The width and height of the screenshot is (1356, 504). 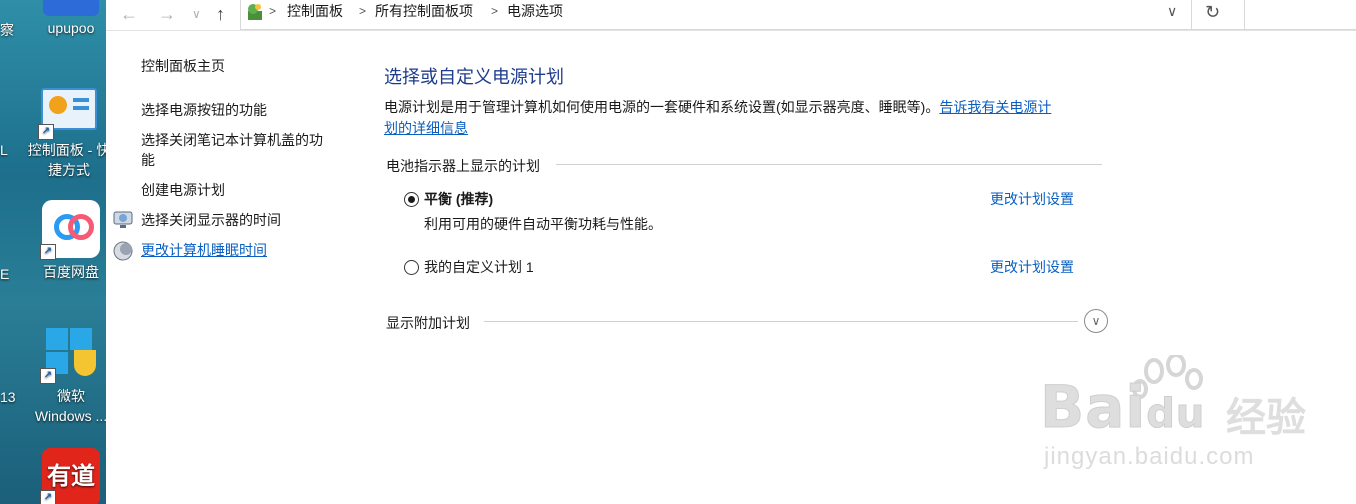 I want to click on sidebar-item-home: 控制面板主页, so click(x=183, y=66).